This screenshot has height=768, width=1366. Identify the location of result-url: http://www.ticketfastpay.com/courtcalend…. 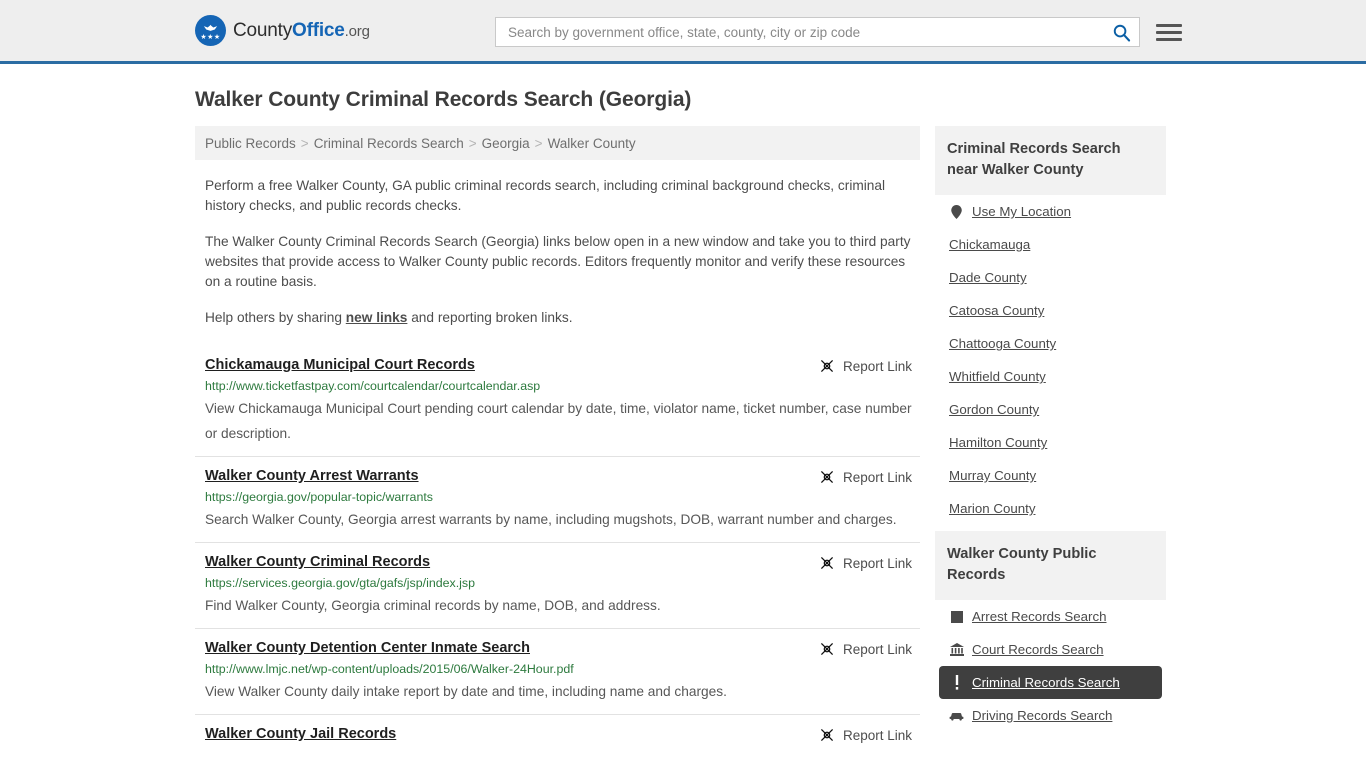
(558, 386).